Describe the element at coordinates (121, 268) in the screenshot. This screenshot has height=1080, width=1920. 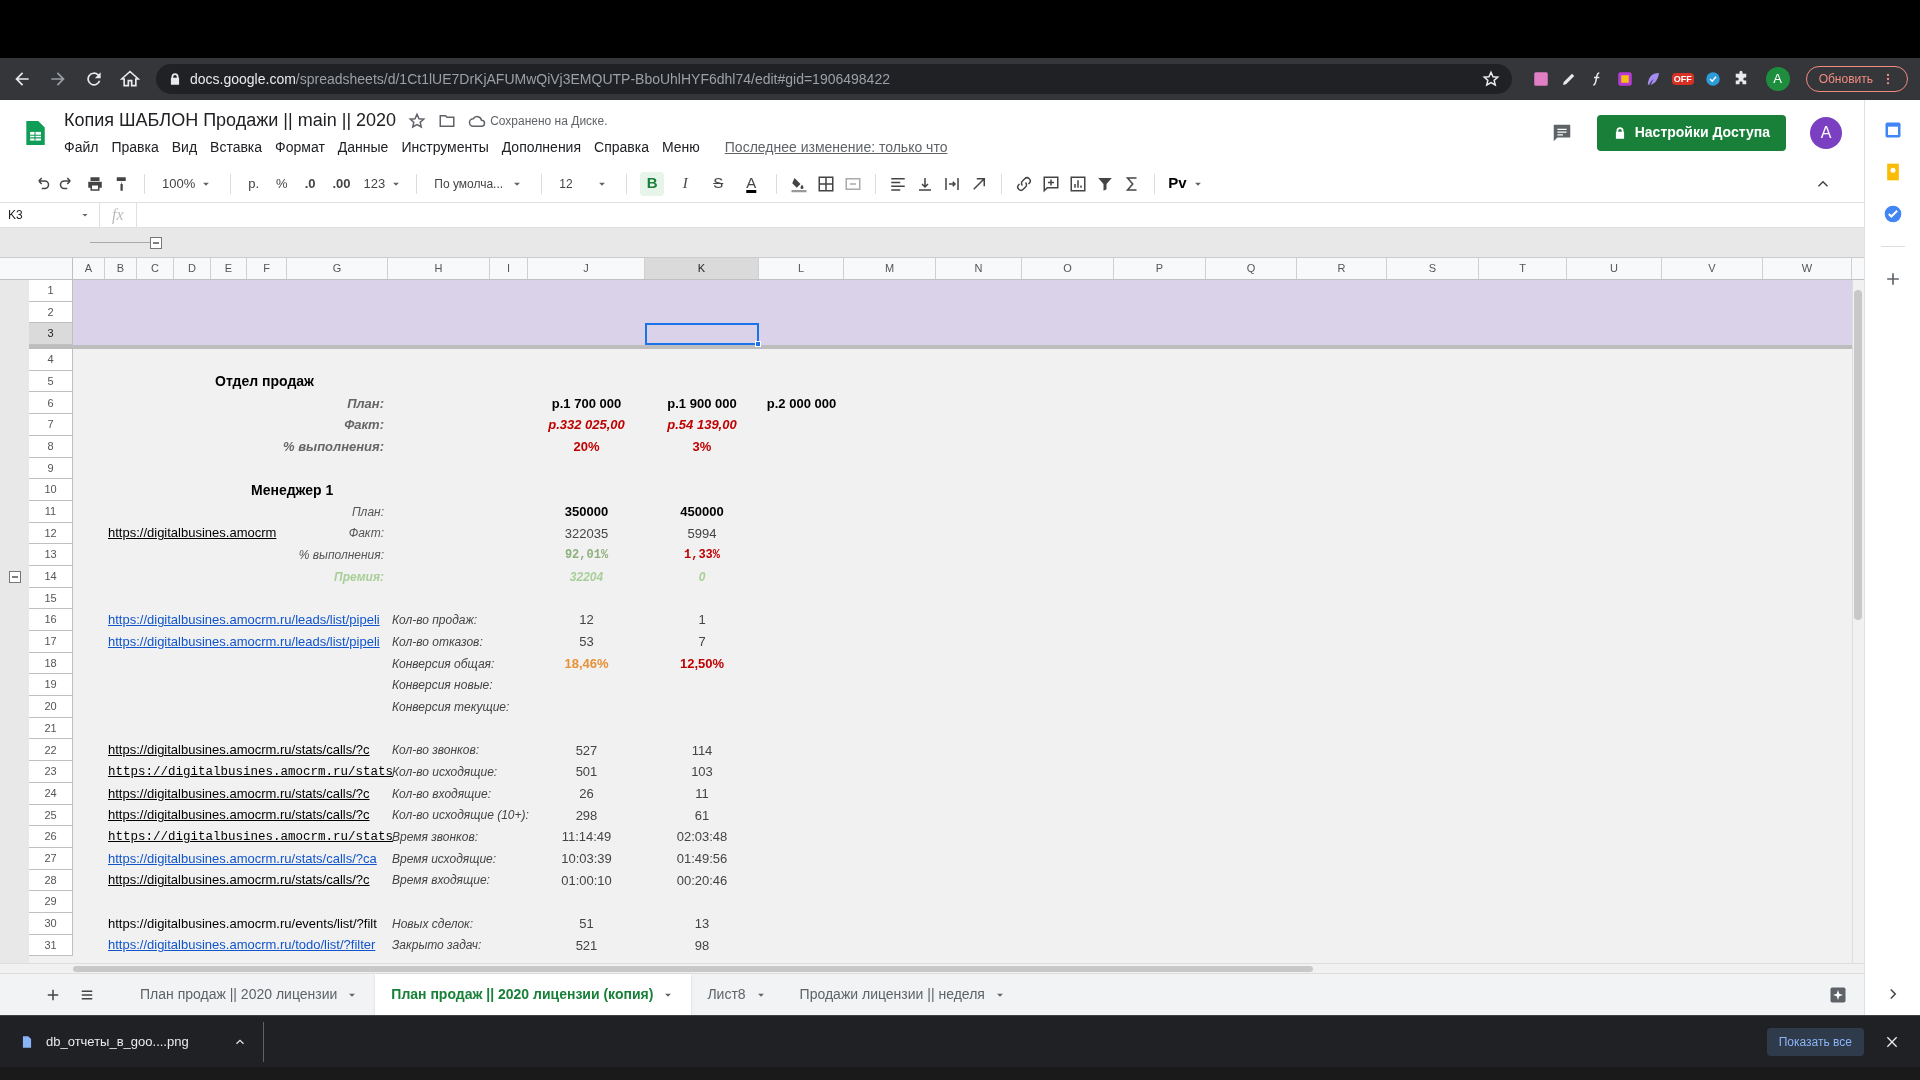
I see `column-header: B` at that location.